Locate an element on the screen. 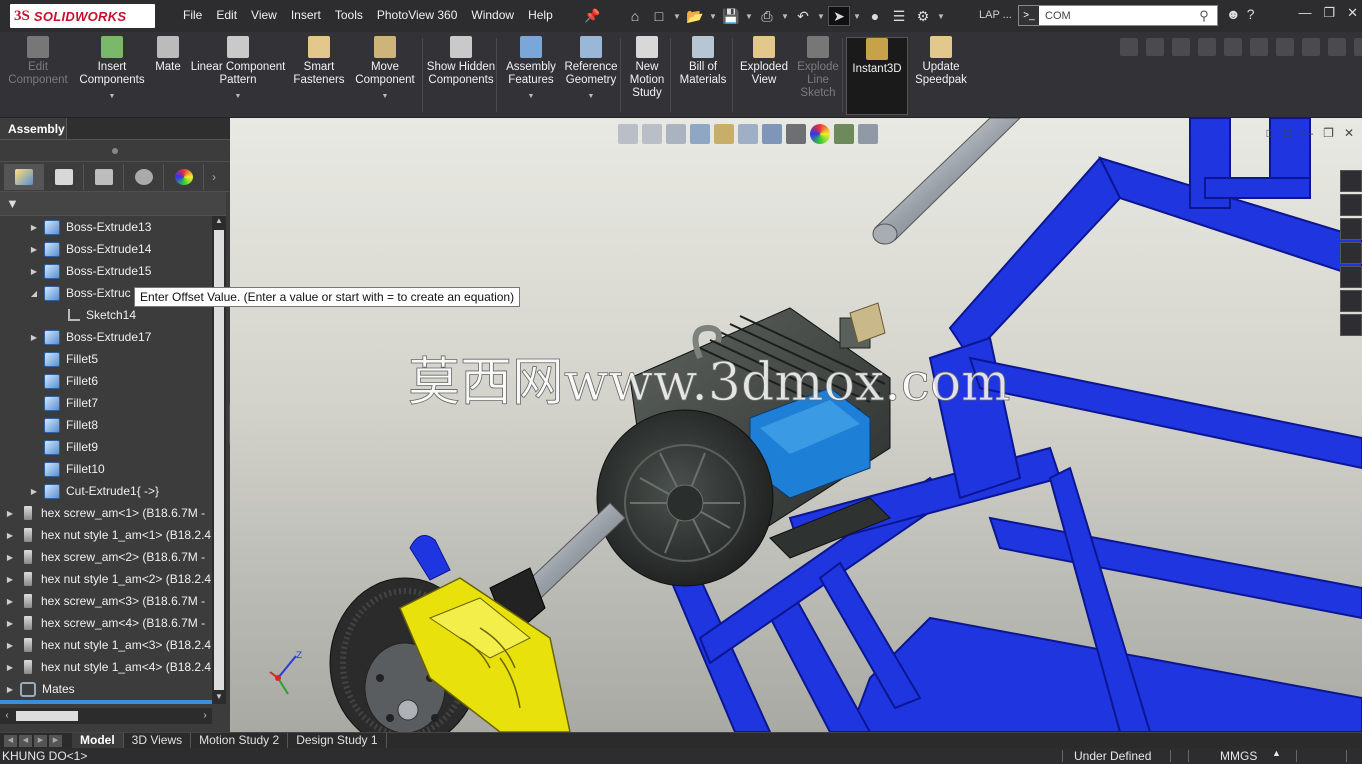 The height and width of the screenshot is (764, 1362). select-pointer-icon: ➤ is located at coordinates (839, 16).